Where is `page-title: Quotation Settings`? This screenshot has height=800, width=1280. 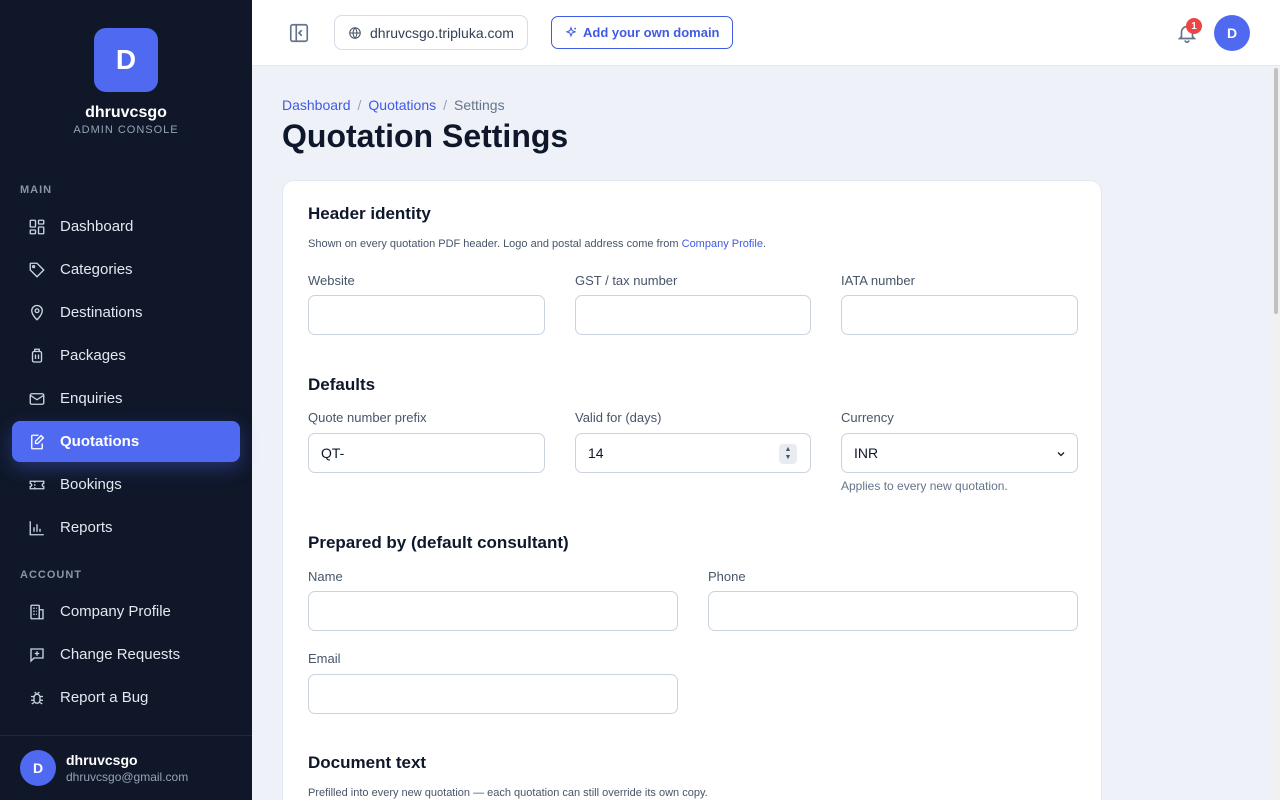 page-title: Quotation Settings is located at coordinates (425, 136).